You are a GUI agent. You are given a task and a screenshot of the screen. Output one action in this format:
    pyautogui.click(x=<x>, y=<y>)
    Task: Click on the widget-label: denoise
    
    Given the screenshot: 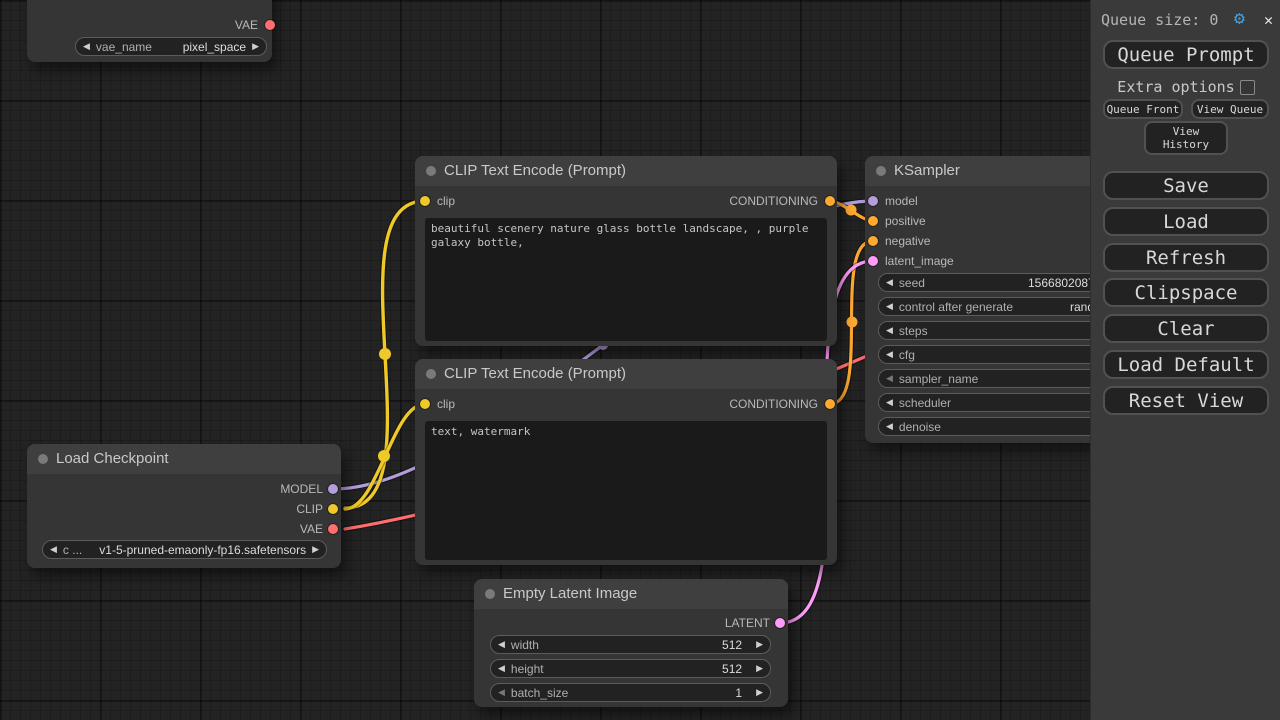 What is the action you would take?
    pyautogui.click(x=919, y=426)
    